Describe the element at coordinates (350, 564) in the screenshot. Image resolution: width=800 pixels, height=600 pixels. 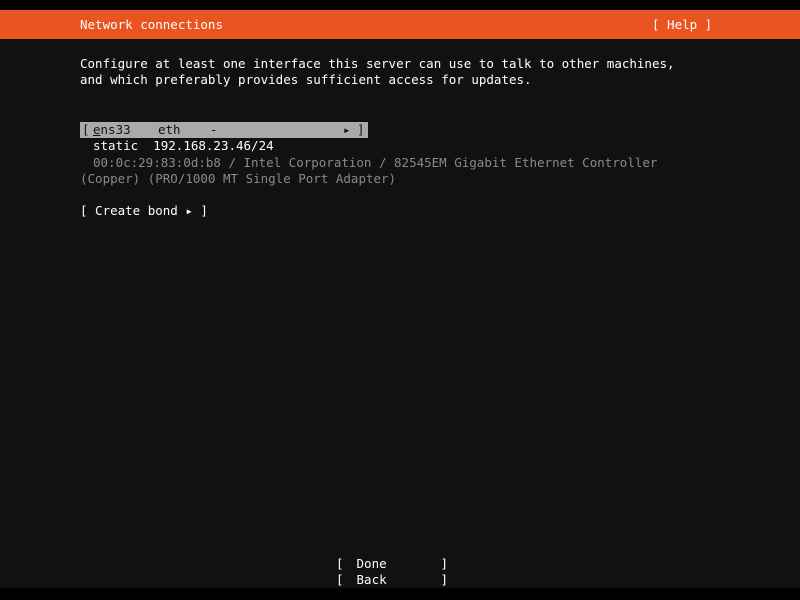
I see `done-gap` at that location.